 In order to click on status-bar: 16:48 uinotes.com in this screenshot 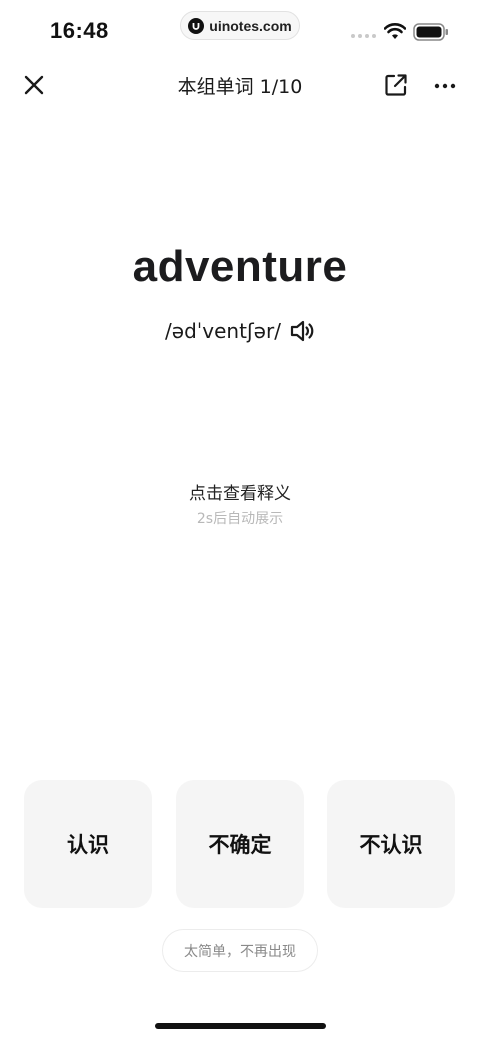, I will do `click(240, 31)`.